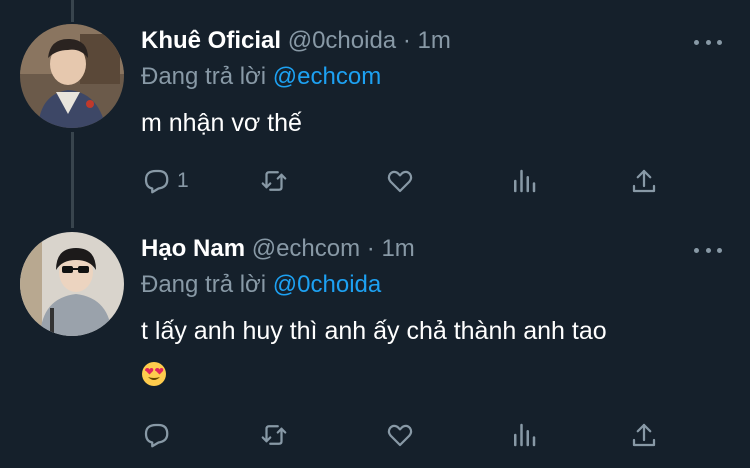 Image resolution: width=750 pixels, height=468 pixels. What do you see at coordinates (327, 76) in the screenshot?
I see `mention-link: @echcom` at bounding box center [327, 76].